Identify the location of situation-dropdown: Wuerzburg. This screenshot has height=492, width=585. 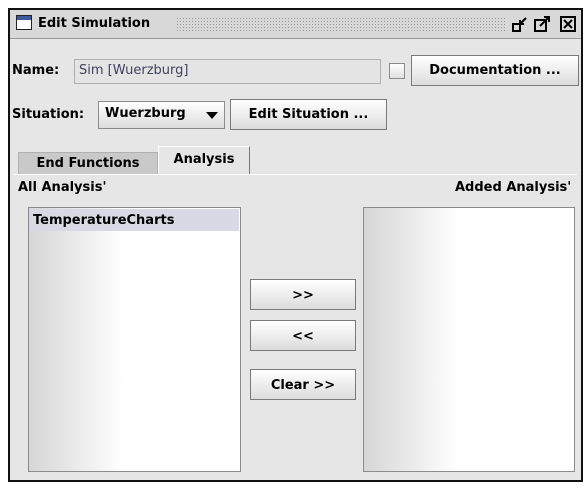
(161, 115).